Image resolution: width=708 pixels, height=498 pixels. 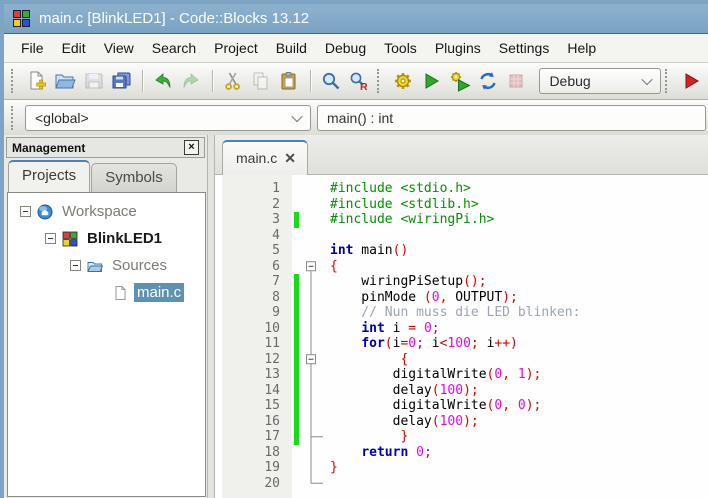 I want to click on code-line-13: 13 digitalWrite(0, 1);, so click(x=461, y=375).